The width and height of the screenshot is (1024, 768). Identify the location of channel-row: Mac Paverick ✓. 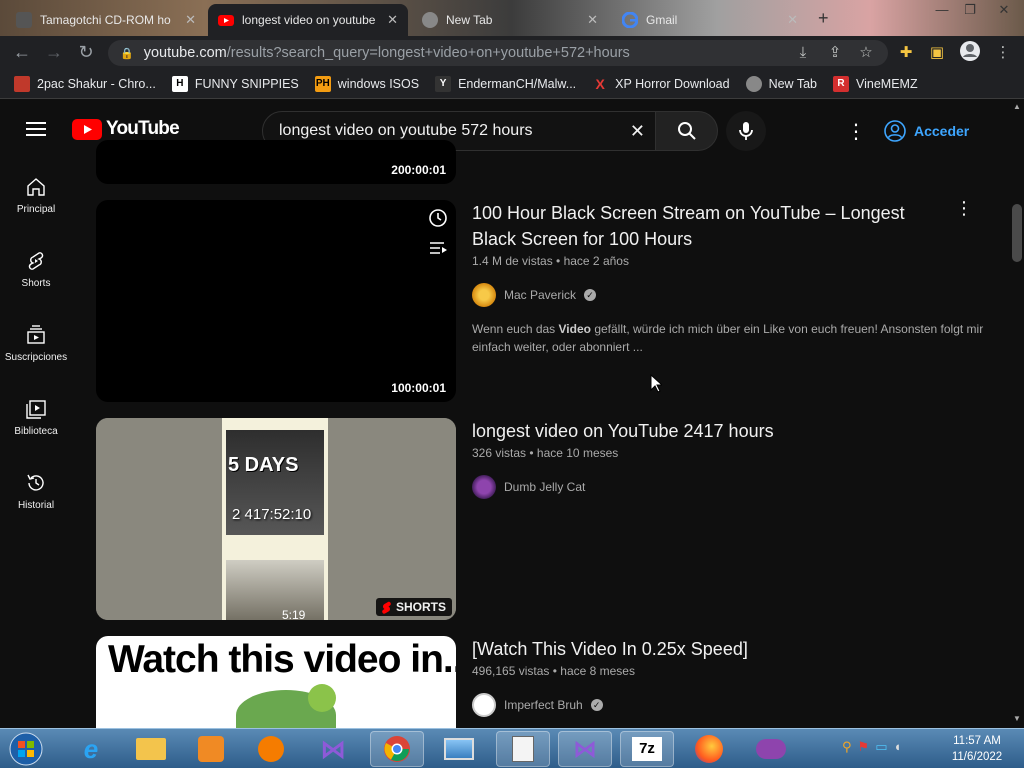
(534, 295).